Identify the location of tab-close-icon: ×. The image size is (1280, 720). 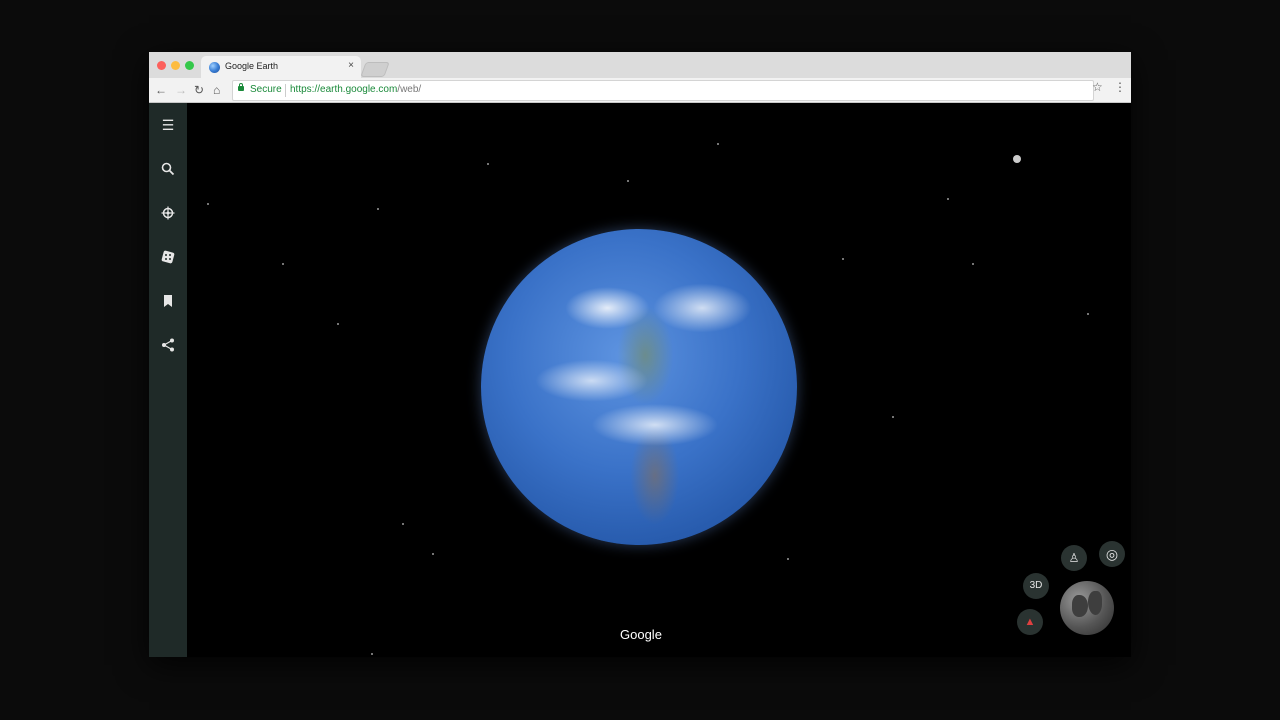
(351, 65).